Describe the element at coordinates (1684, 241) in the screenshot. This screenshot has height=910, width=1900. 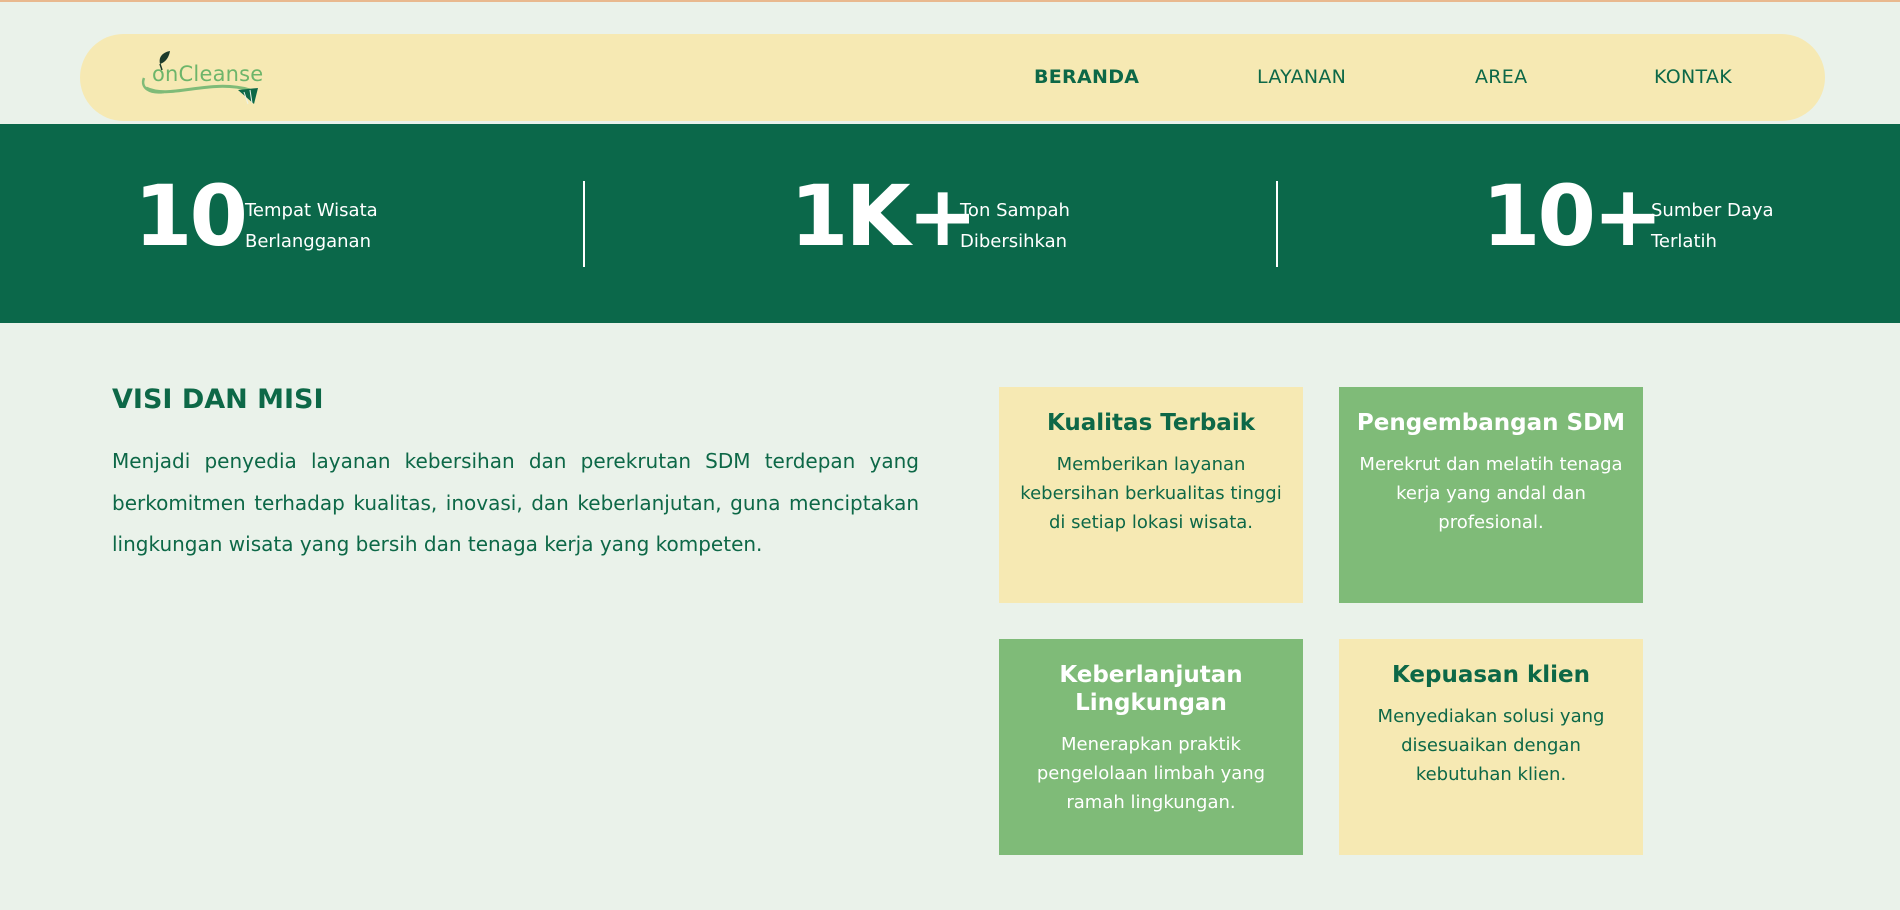
I see `stat-label-line: Terlatih` at that location.